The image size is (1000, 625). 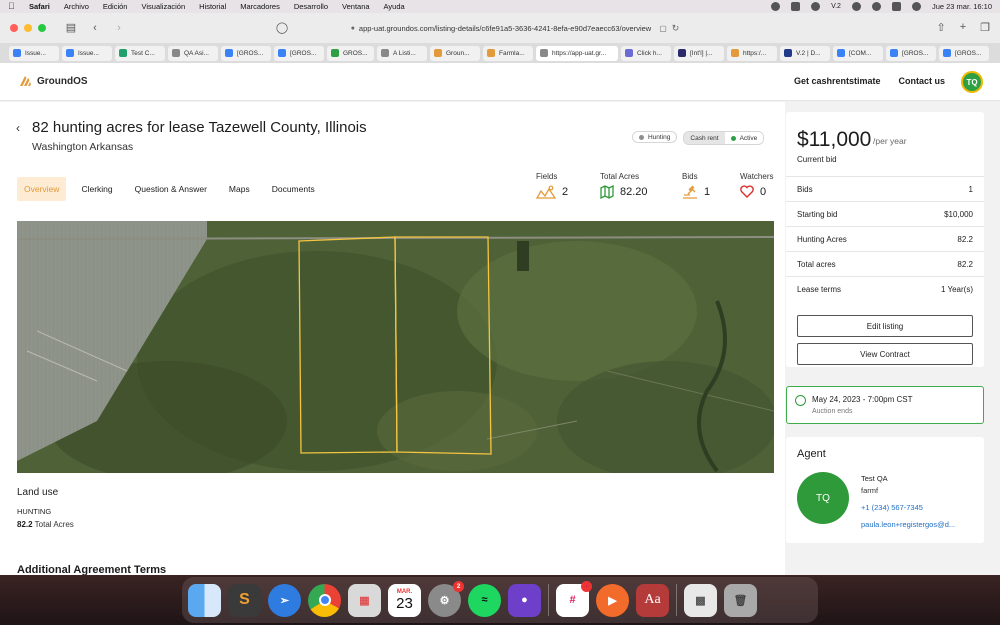 What do you see at coordinates (970, 189) in the screenshot?
I see `row-value: 1` at bounding box center [970, 189].